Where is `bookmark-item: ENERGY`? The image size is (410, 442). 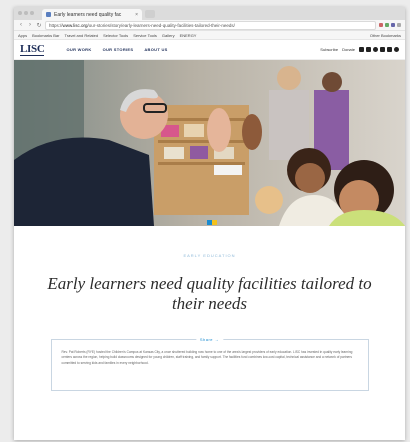
bookmark-item: ENERGY is located at coordinates (188, 35).